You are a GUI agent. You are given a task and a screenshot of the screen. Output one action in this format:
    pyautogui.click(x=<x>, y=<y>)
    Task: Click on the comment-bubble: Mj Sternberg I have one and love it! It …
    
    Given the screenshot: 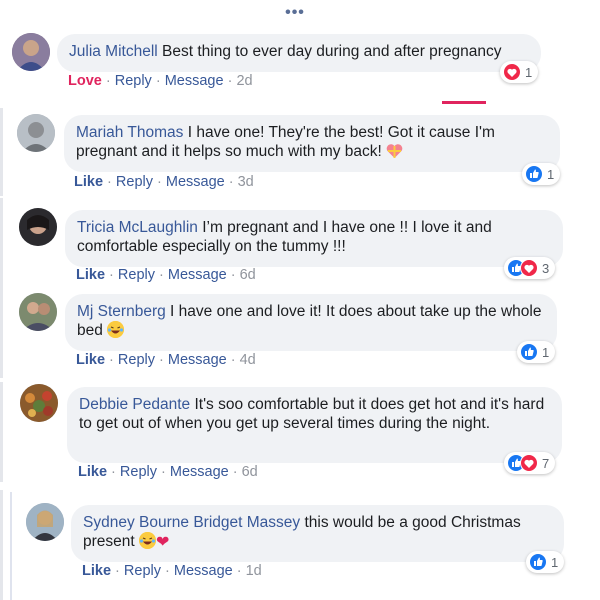 What is the action you would take?
    pyautogui.click(x=311, y=322)
    